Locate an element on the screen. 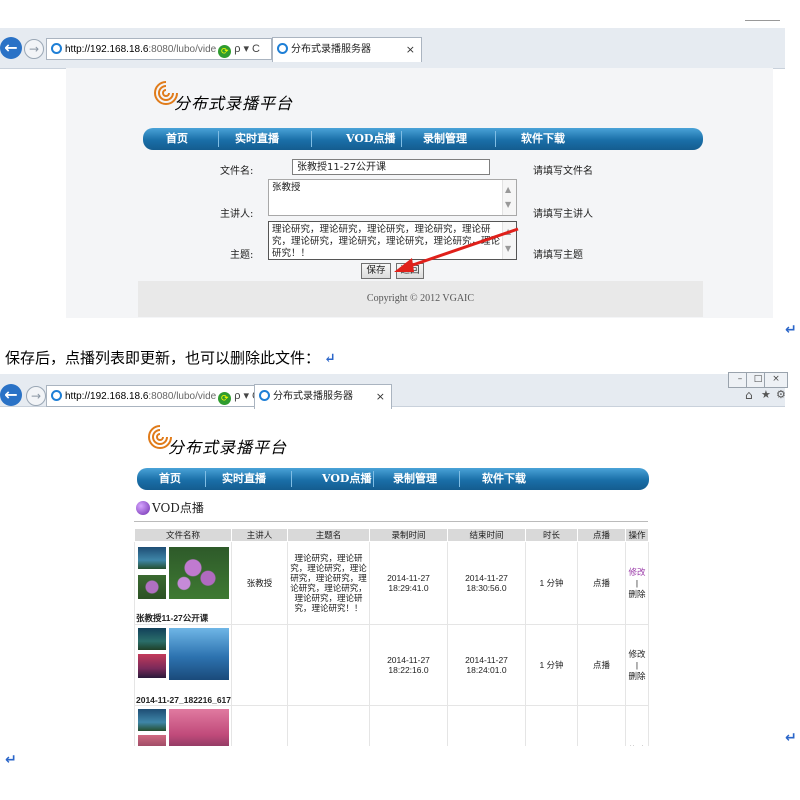 The width and height of the screenshot is (800, 800). compatibility-view-icon: ⟳ is located at coordinates (225, 398).